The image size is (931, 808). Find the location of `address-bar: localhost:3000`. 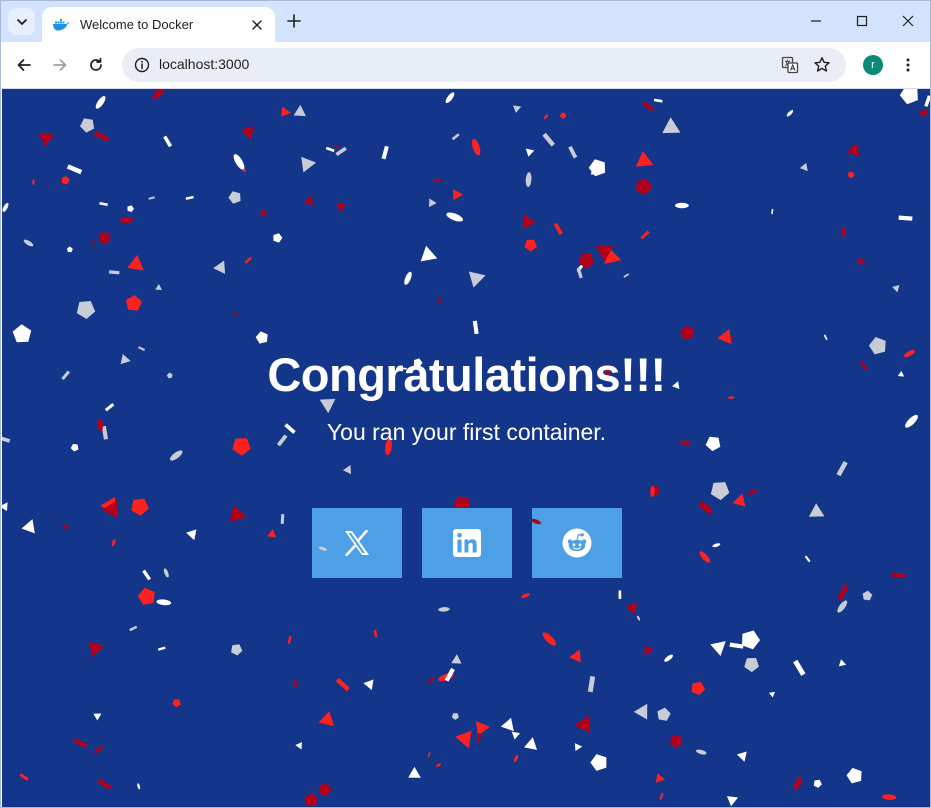

address-bar: localhost:3000 is located at coordinates (484, 65).